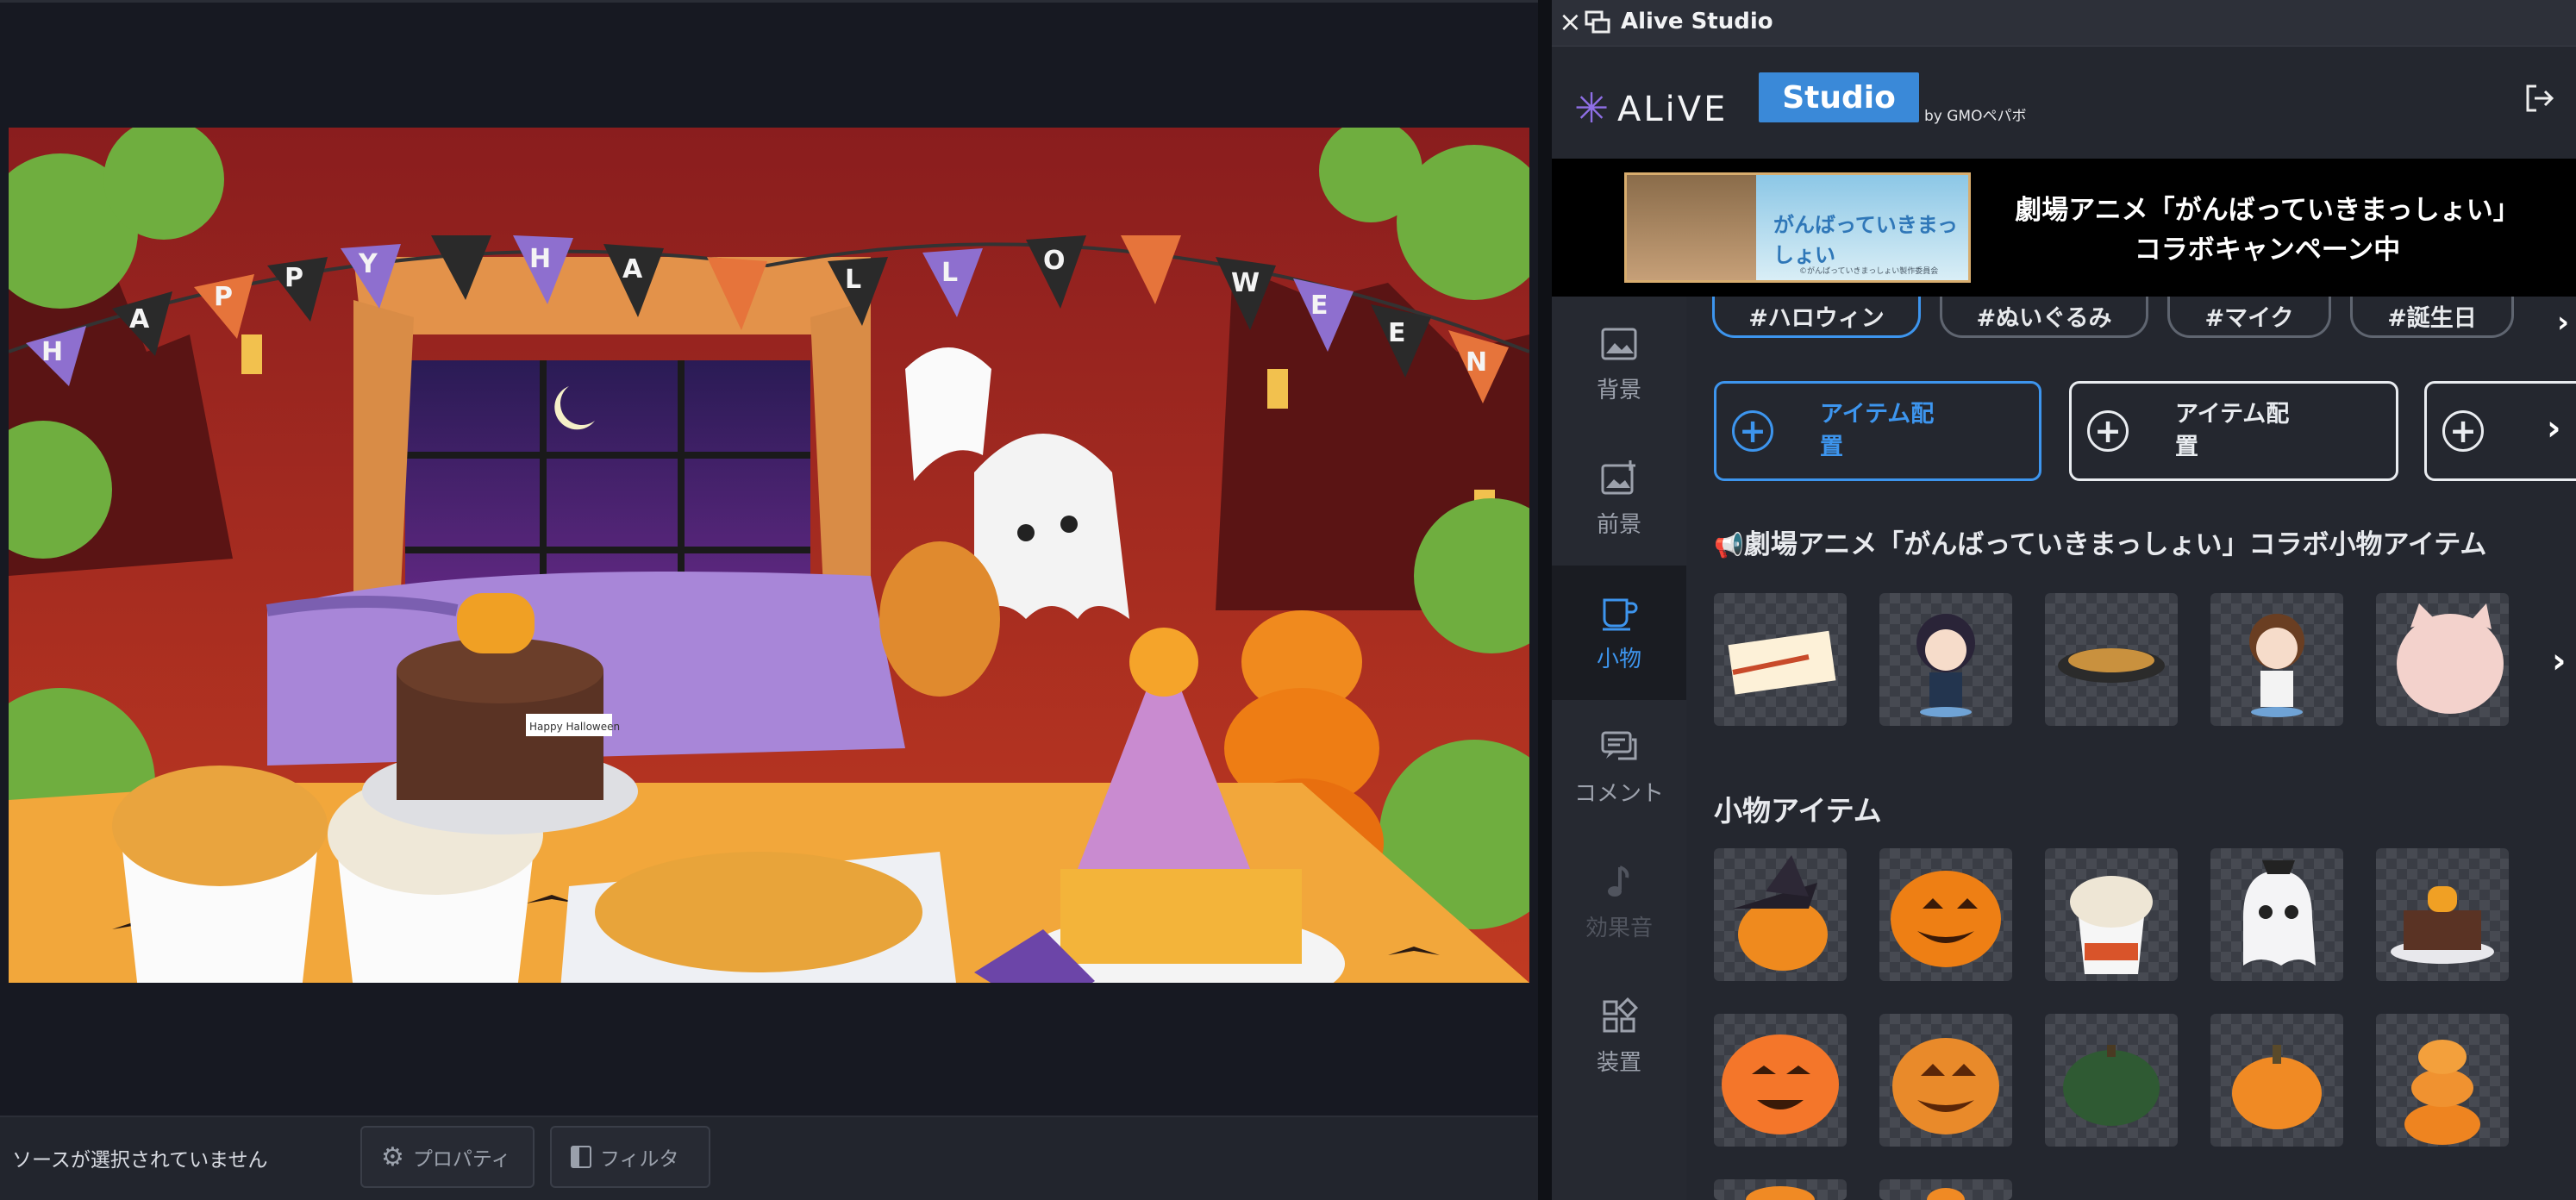 The width and height of the screenshot is (2576, 1200). What do you see at coordinates (1697, 21) in the screenshot?
I see `dock-title: Alive Studio` at bounding box center [1697, 21].